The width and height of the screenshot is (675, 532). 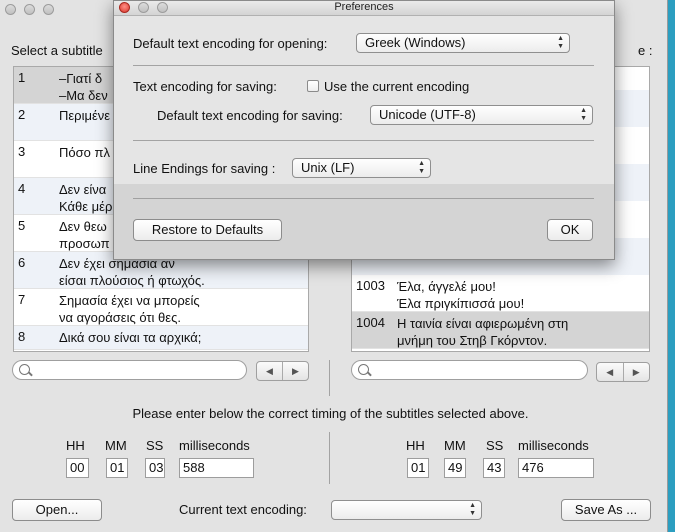 I want to click on column-divider, so click(x=329, y=378).